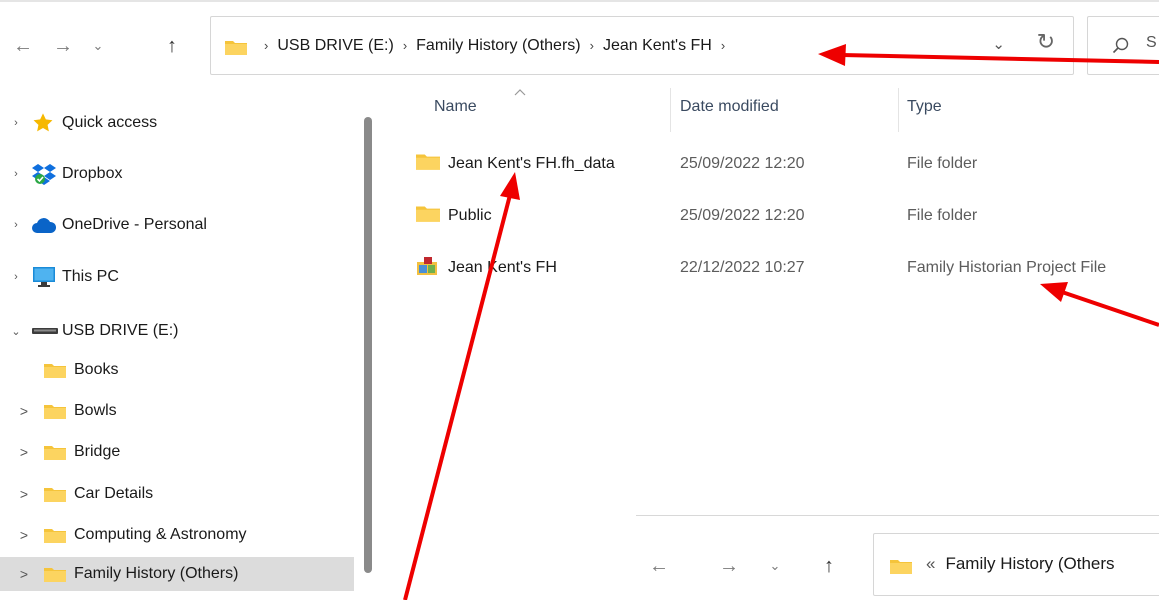  I want to click on breadcrumb-family-history: Family History (Others), so click(498, 46).